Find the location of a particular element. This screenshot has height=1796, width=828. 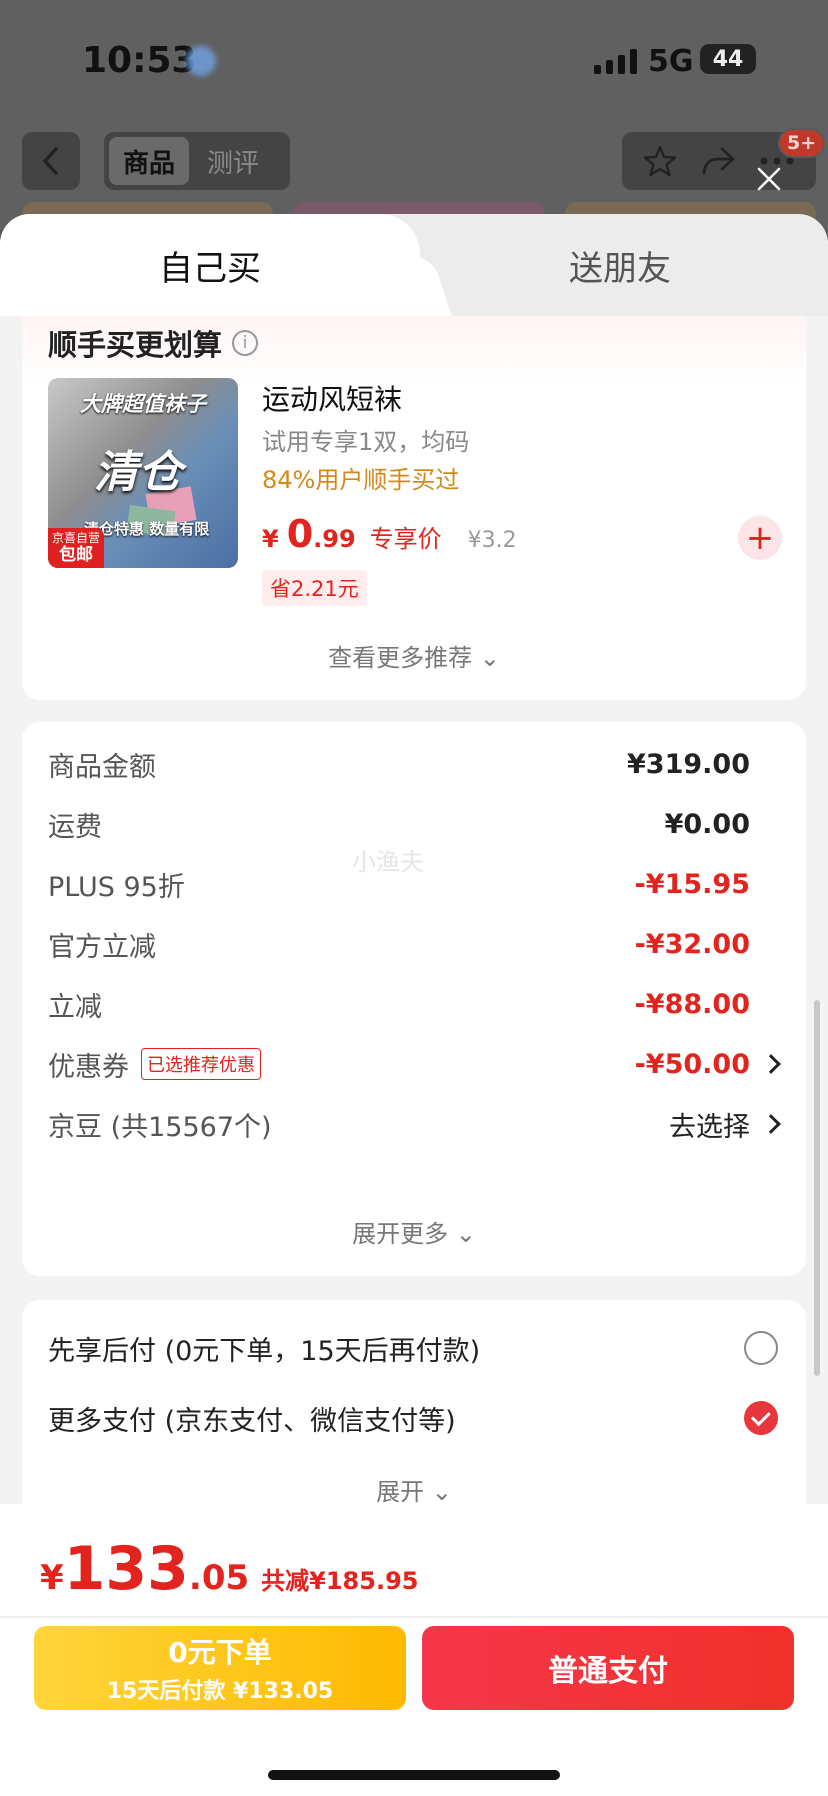

purchase-mode-tabs: 自己买 送朋友 is located at coordinates (414, 265).